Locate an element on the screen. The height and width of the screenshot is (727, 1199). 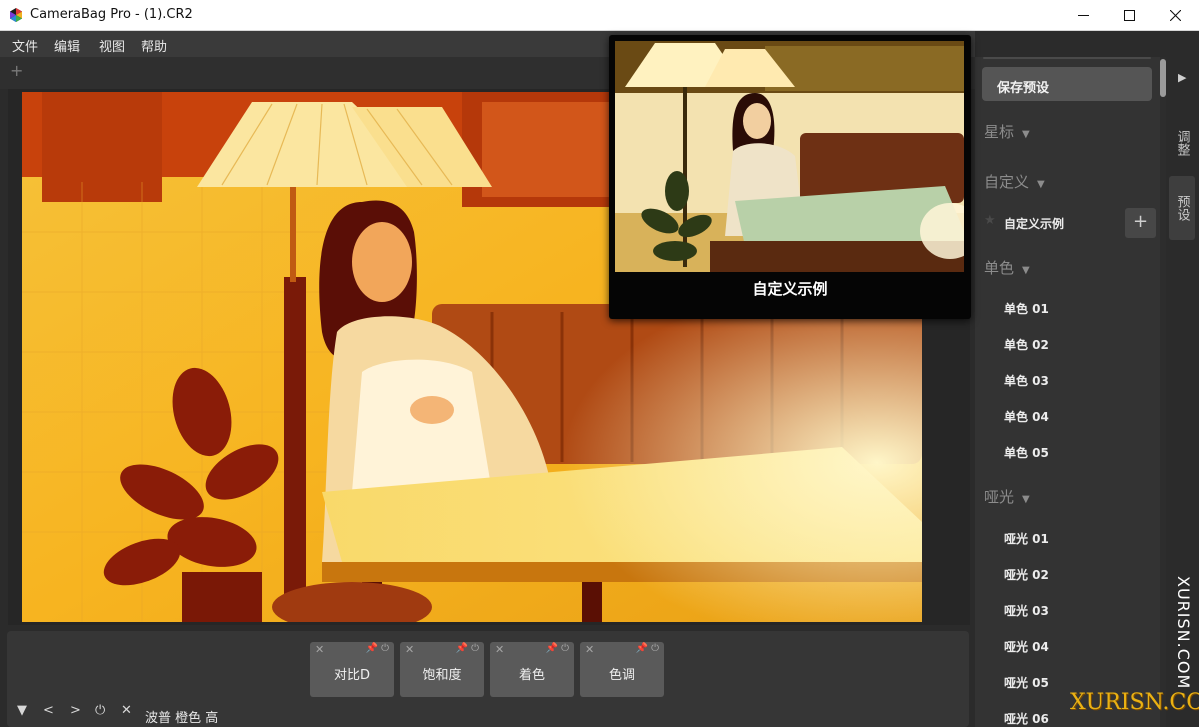
star-icon: ★ is located at coordinates (990, 220).